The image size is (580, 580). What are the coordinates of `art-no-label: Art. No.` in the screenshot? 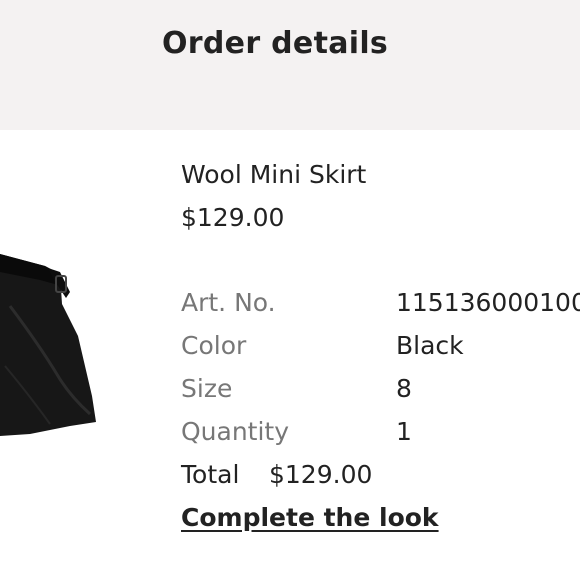 It's located at (228, 302).